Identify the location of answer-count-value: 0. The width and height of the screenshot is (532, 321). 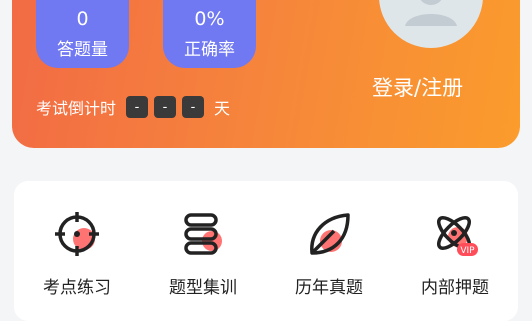
(82, 19).